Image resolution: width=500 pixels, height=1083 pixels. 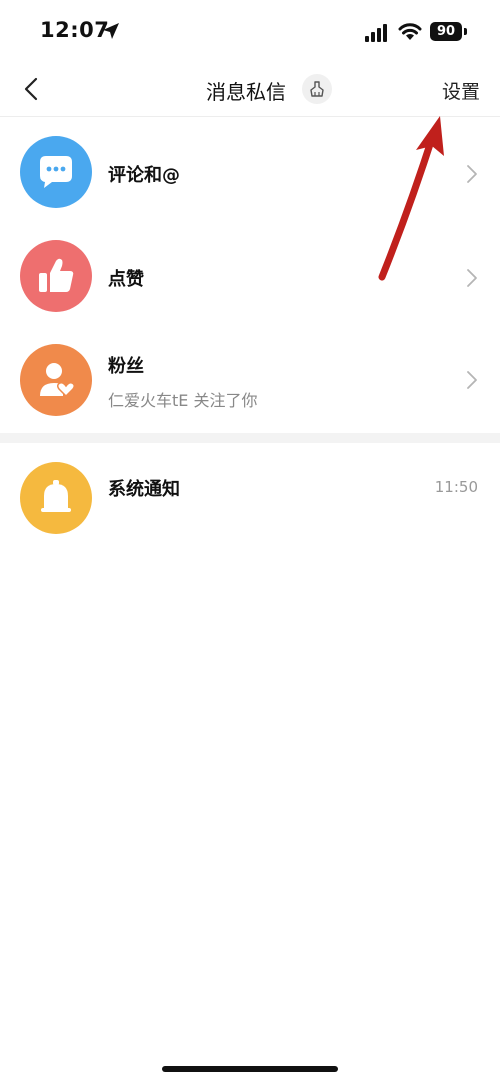 I want to click on follower-icon, so click(x=56, y=380).